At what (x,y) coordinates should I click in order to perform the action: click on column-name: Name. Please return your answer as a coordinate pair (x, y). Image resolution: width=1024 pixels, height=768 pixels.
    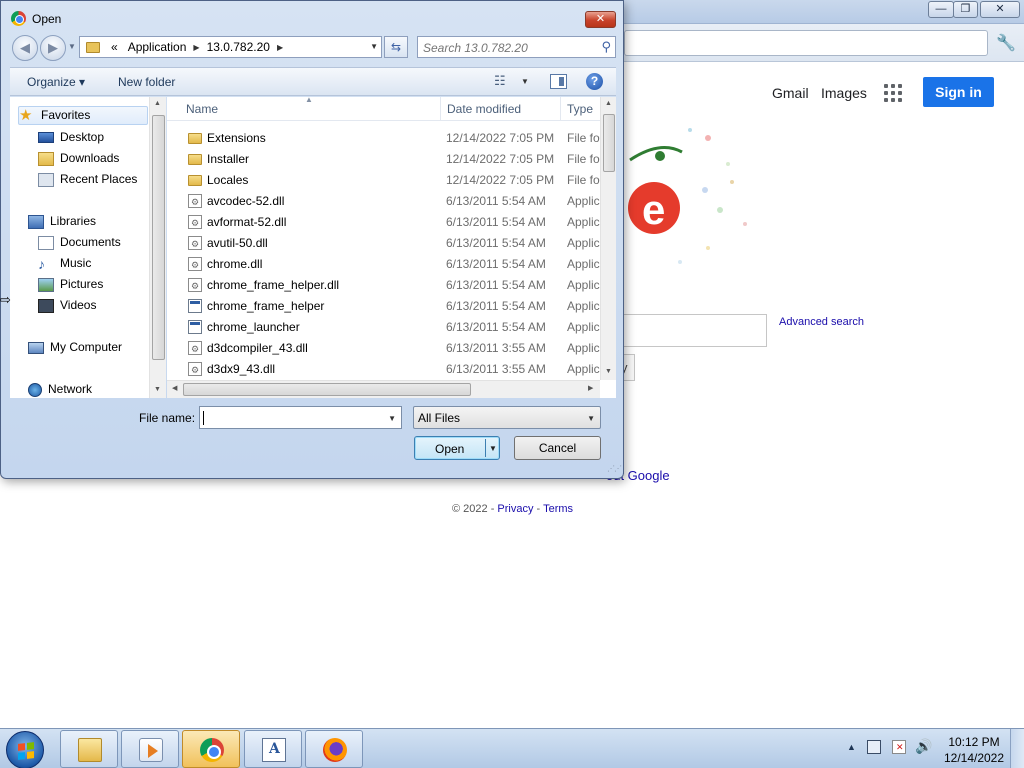
    Looking at the image, I should click on (202, 109).